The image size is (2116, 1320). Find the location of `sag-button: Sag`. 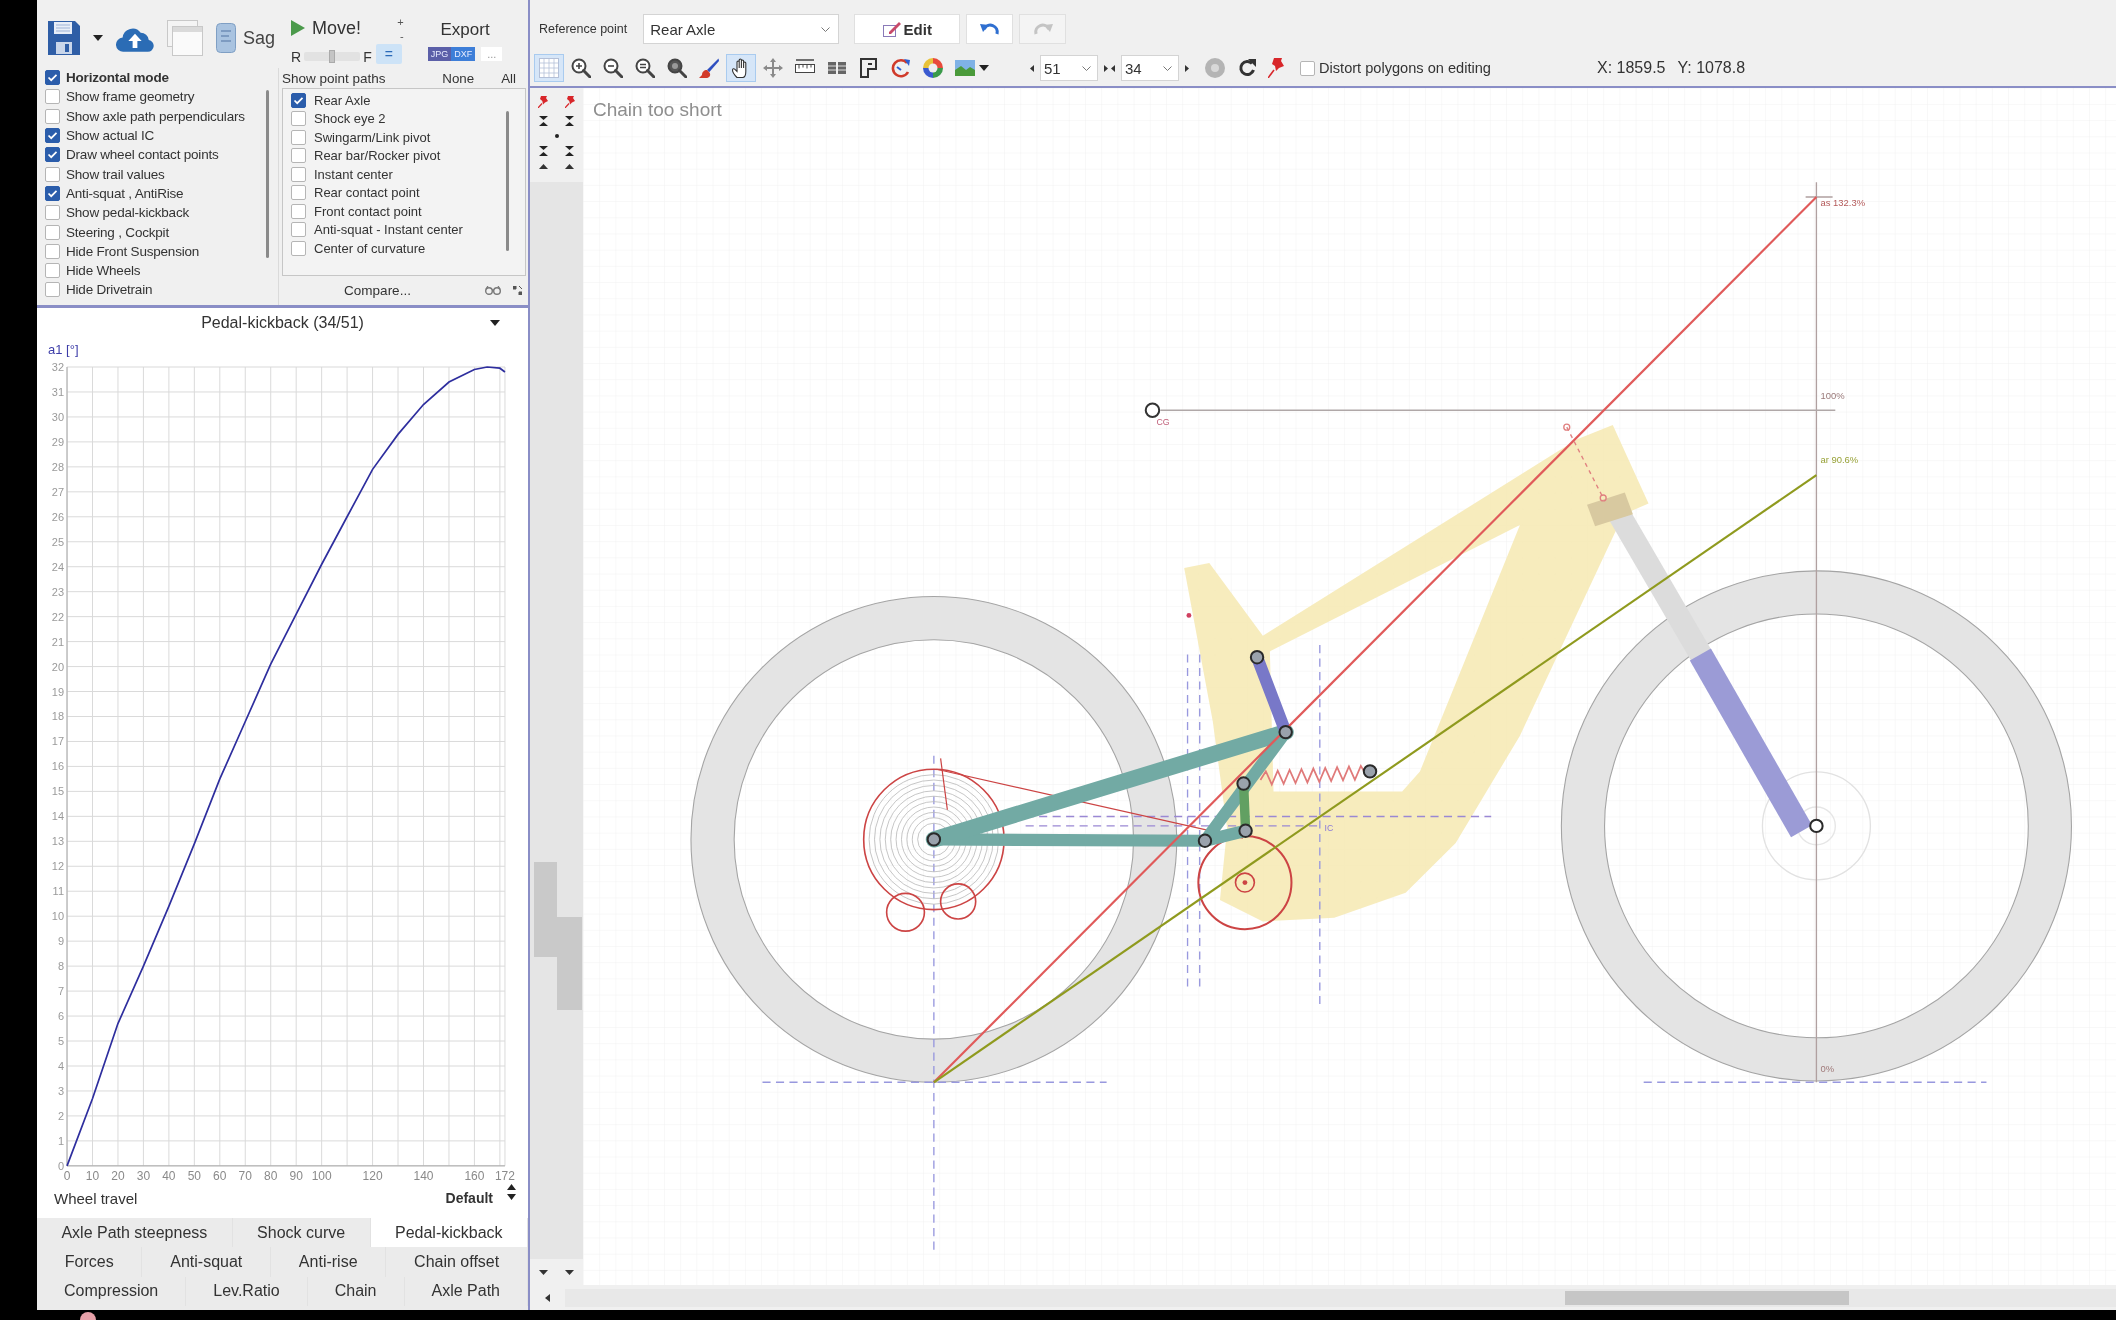

sag-button: Sag is located at coordinates (246, 38).